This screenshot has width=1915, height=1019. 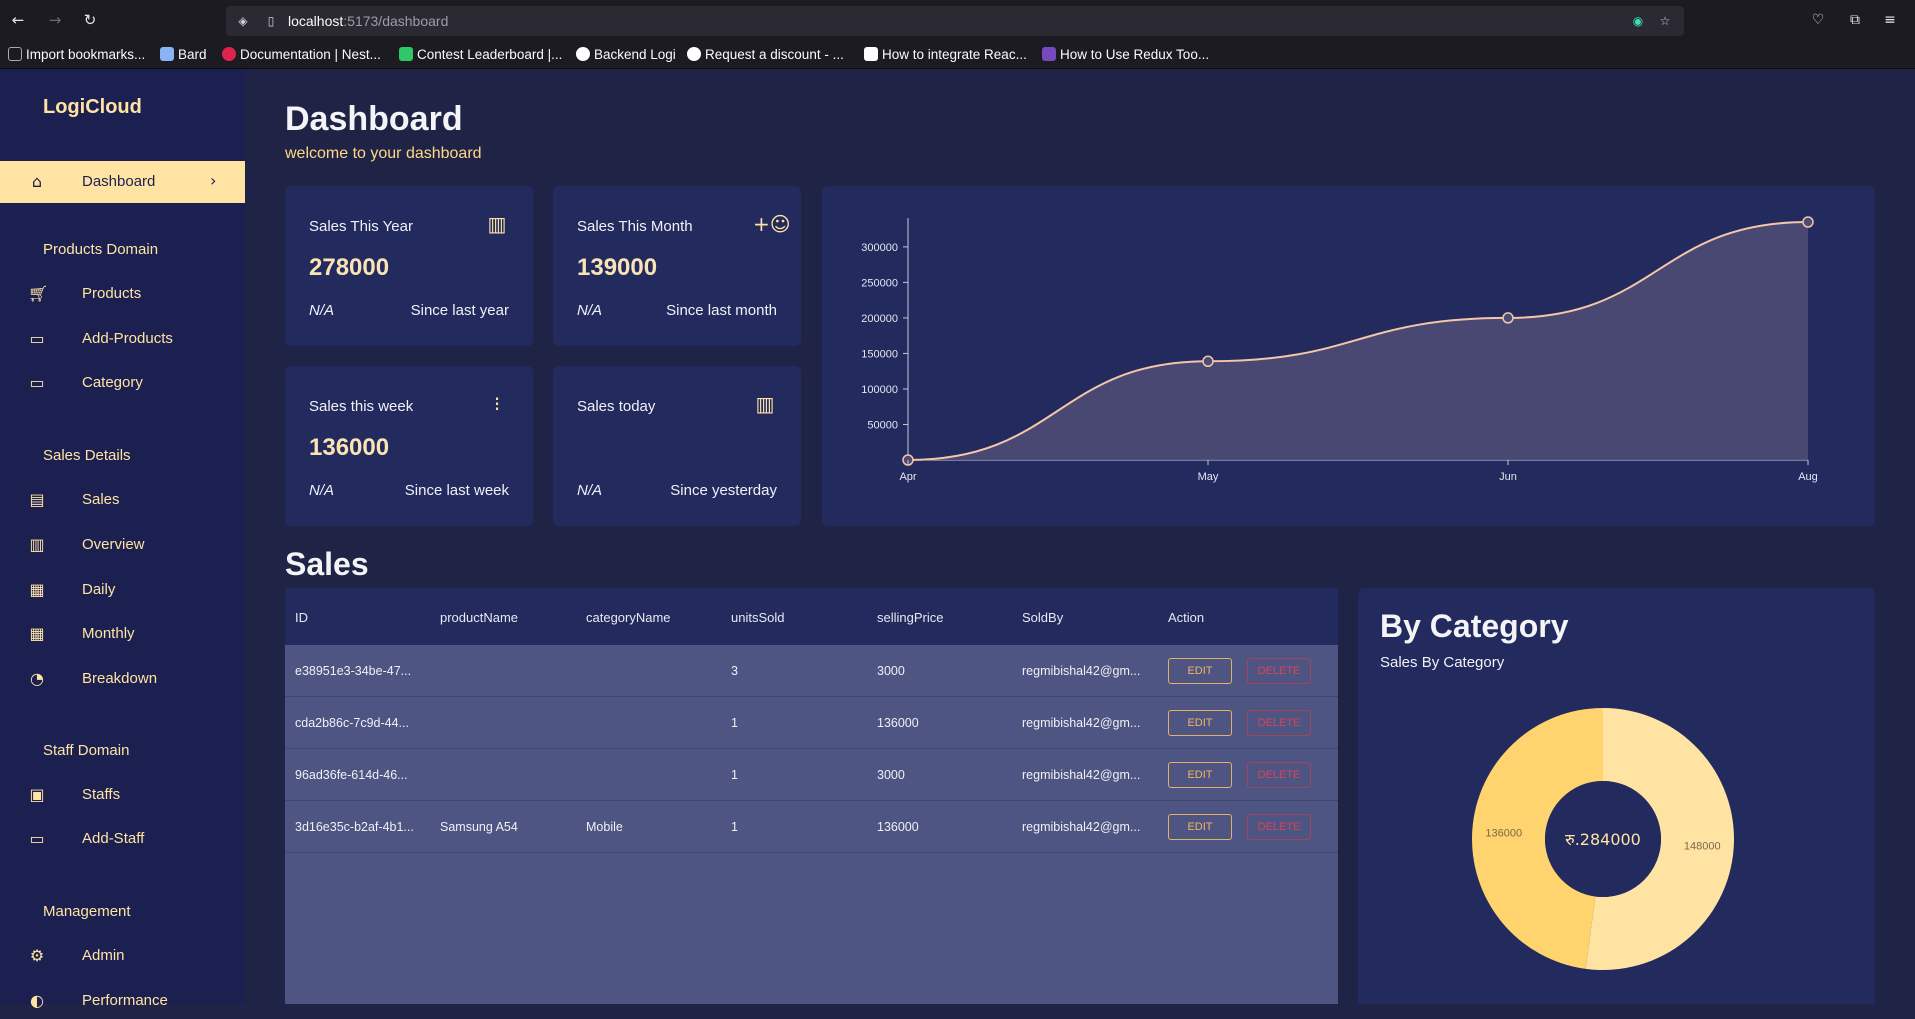 What do you see at coordinates (1503, 833) in the screenshot?
I see `pie-slice-label: 136000` at bounding box center [1503, 833].